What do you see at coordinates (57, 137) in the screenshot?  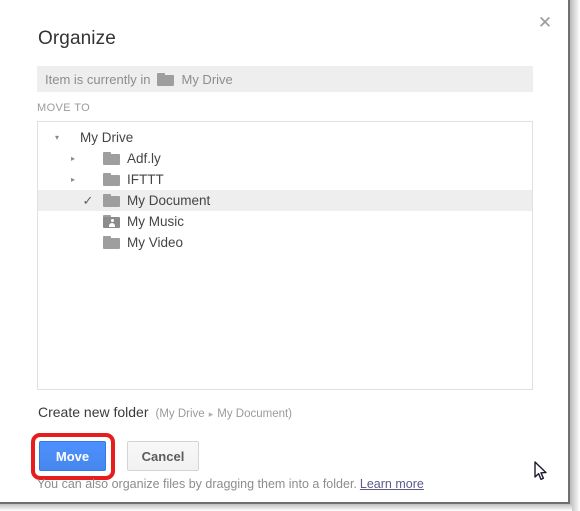 I see `chevron-down-icon: ▾` at bounding box center [57, 137].